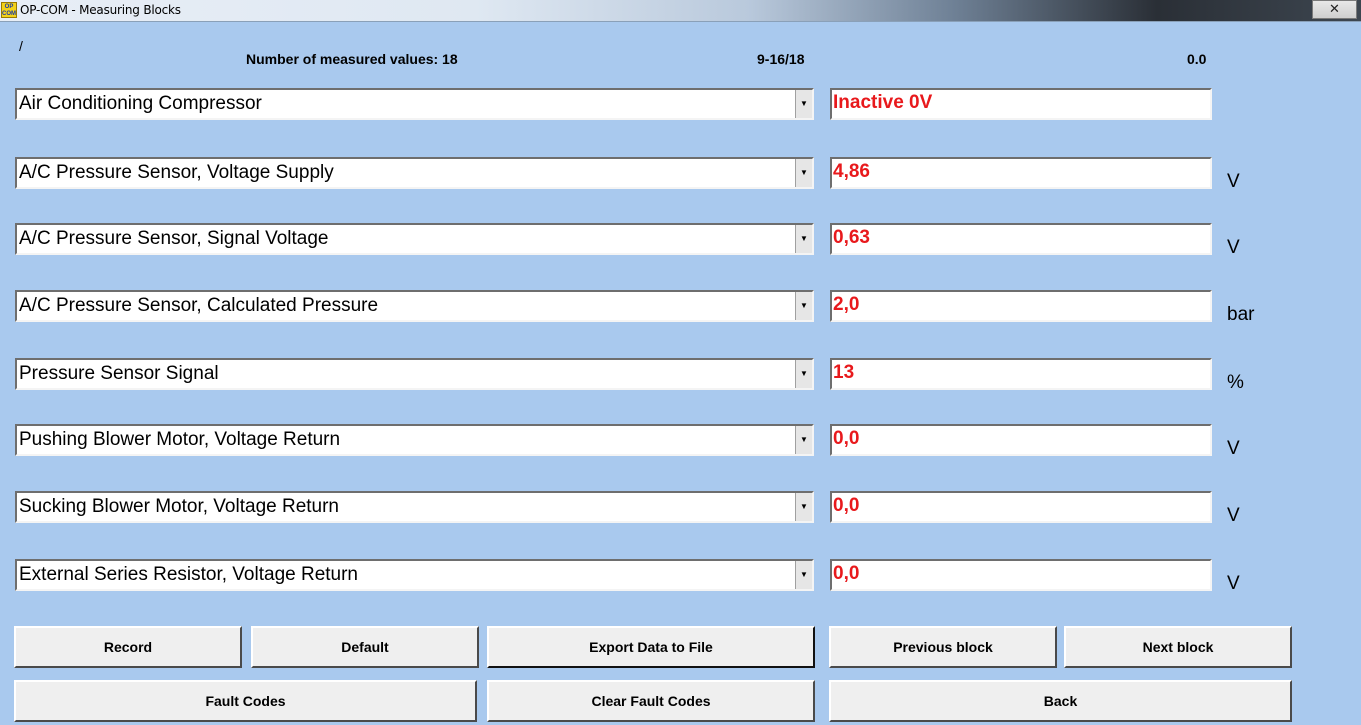  I want to click on clear-fault-codes-button: Clear Fault Codes, so click(651, 701).